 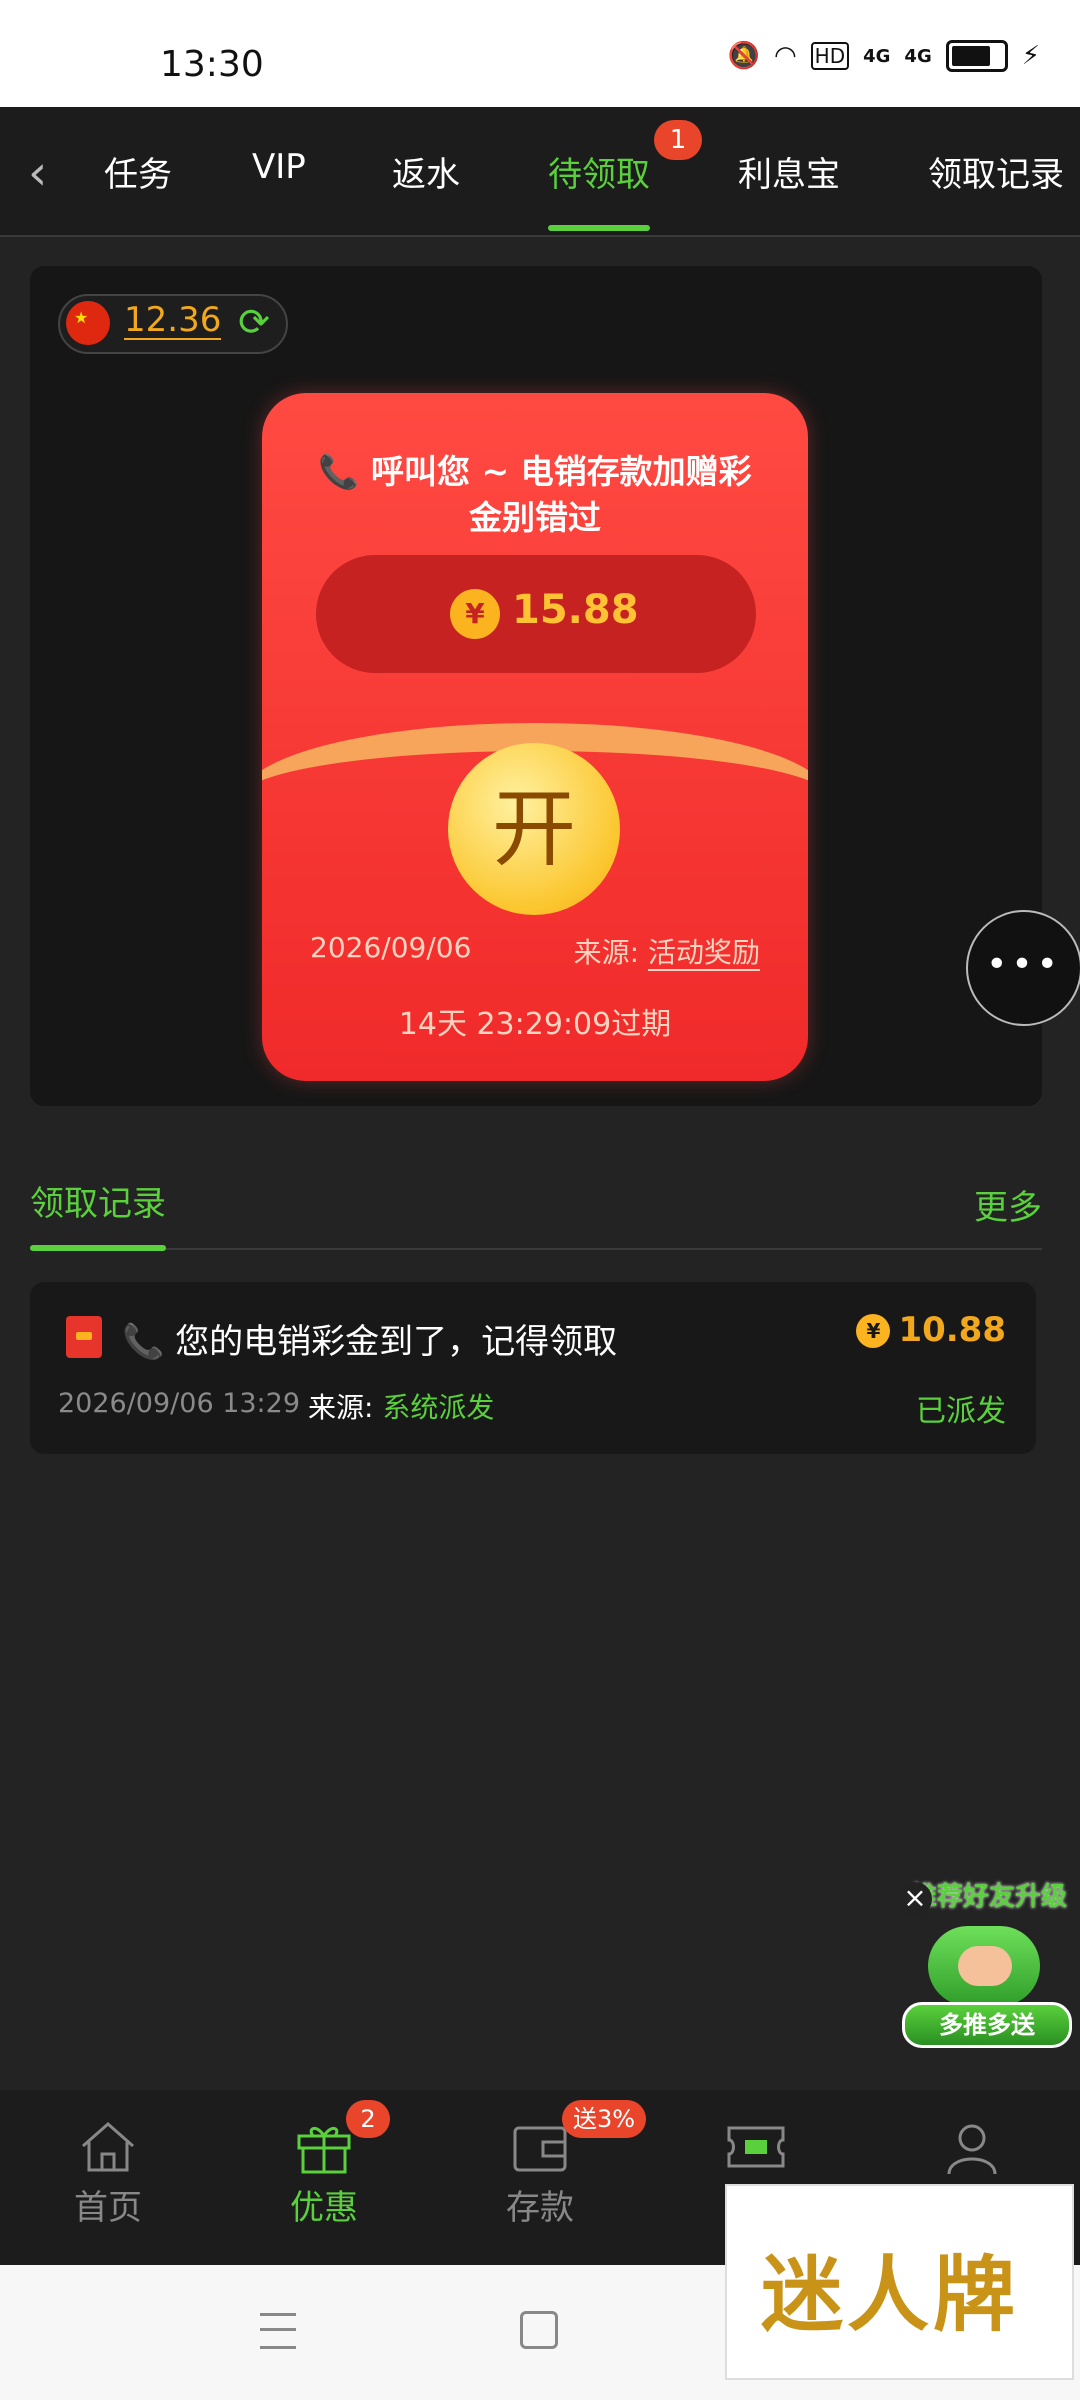 What do you see at coordinates (606, 952) in the screenshot?
I see `source-label: 来源:` at bounding box center [606, 952].